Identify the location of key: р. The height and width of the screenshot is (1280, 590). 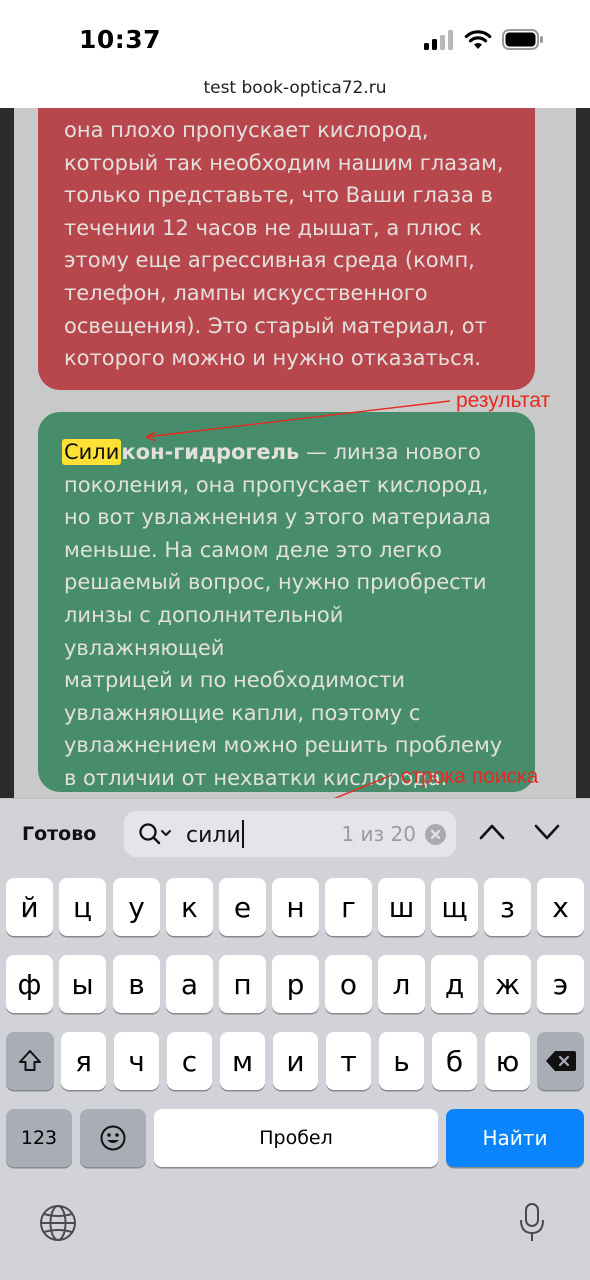
(295, 984).